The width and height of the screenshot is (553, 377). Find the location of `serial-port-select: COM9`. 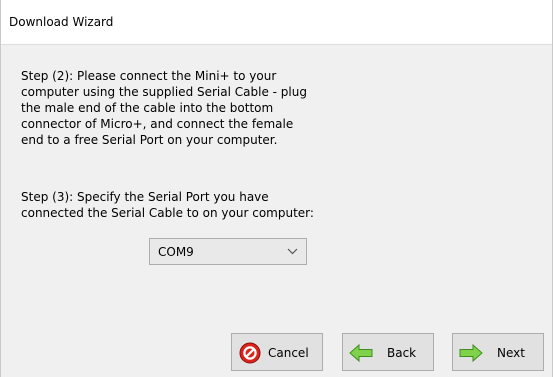

serial-port-select: COM9 is located at coordinates (228, 251).